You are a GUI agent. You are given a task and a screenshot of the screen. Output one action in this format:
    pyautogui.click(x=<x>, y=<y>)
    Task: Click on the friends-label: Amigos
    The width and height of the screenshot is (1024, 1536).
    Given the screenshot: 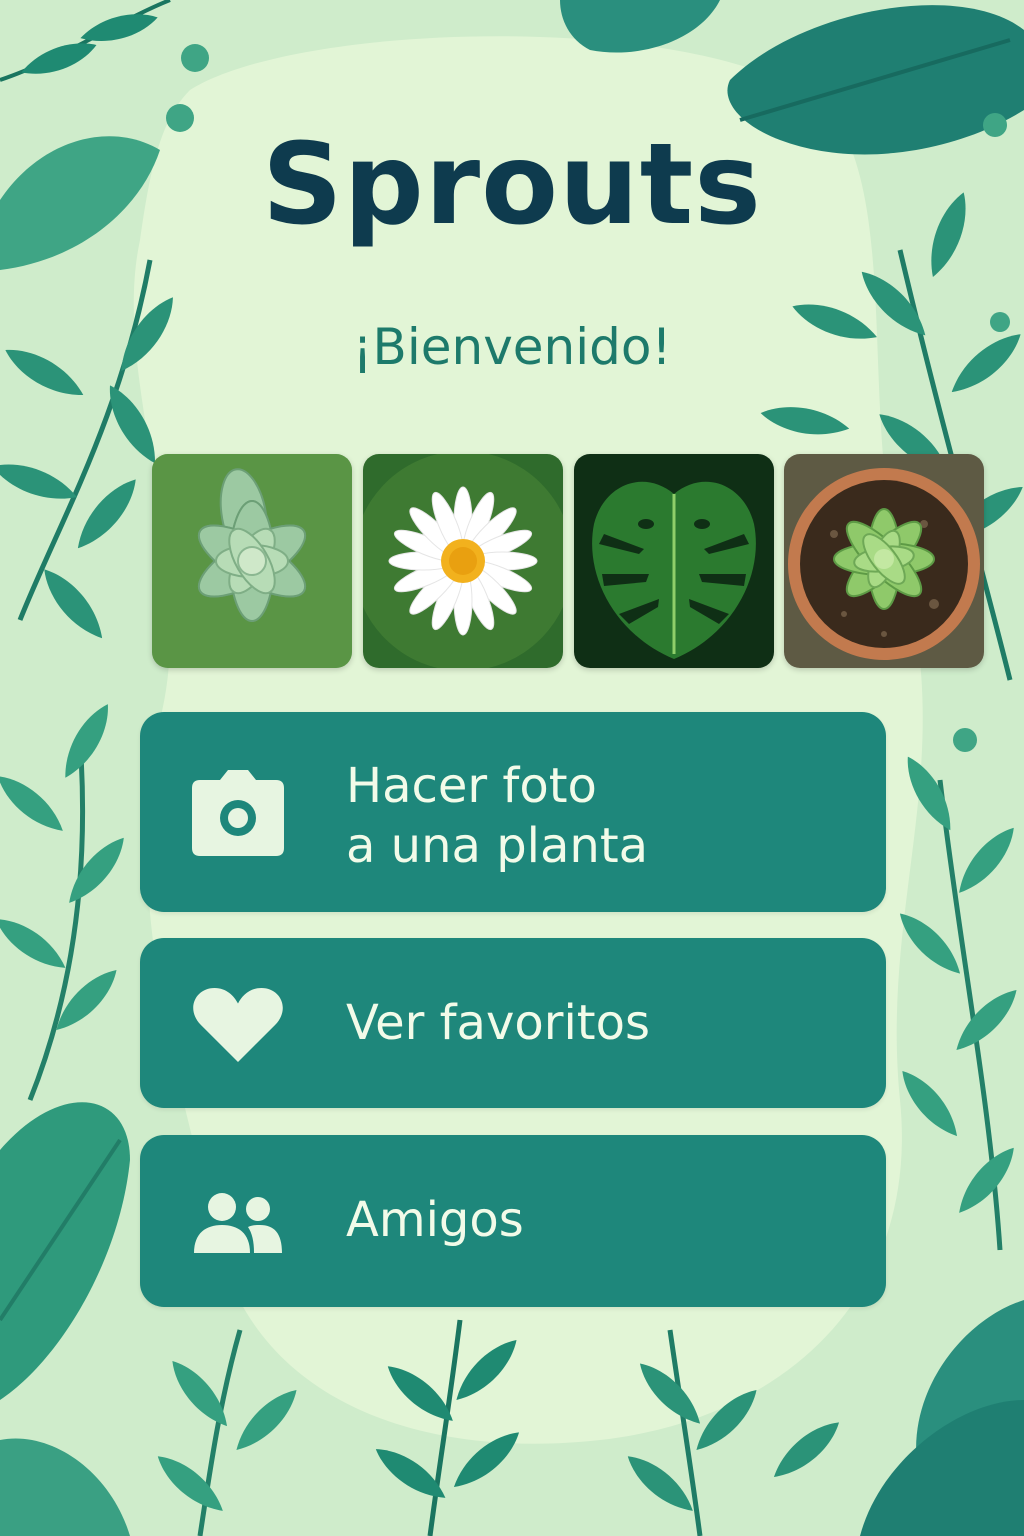 What is the action you would take?
    pyautogui.click(x=435, y=1220)
    